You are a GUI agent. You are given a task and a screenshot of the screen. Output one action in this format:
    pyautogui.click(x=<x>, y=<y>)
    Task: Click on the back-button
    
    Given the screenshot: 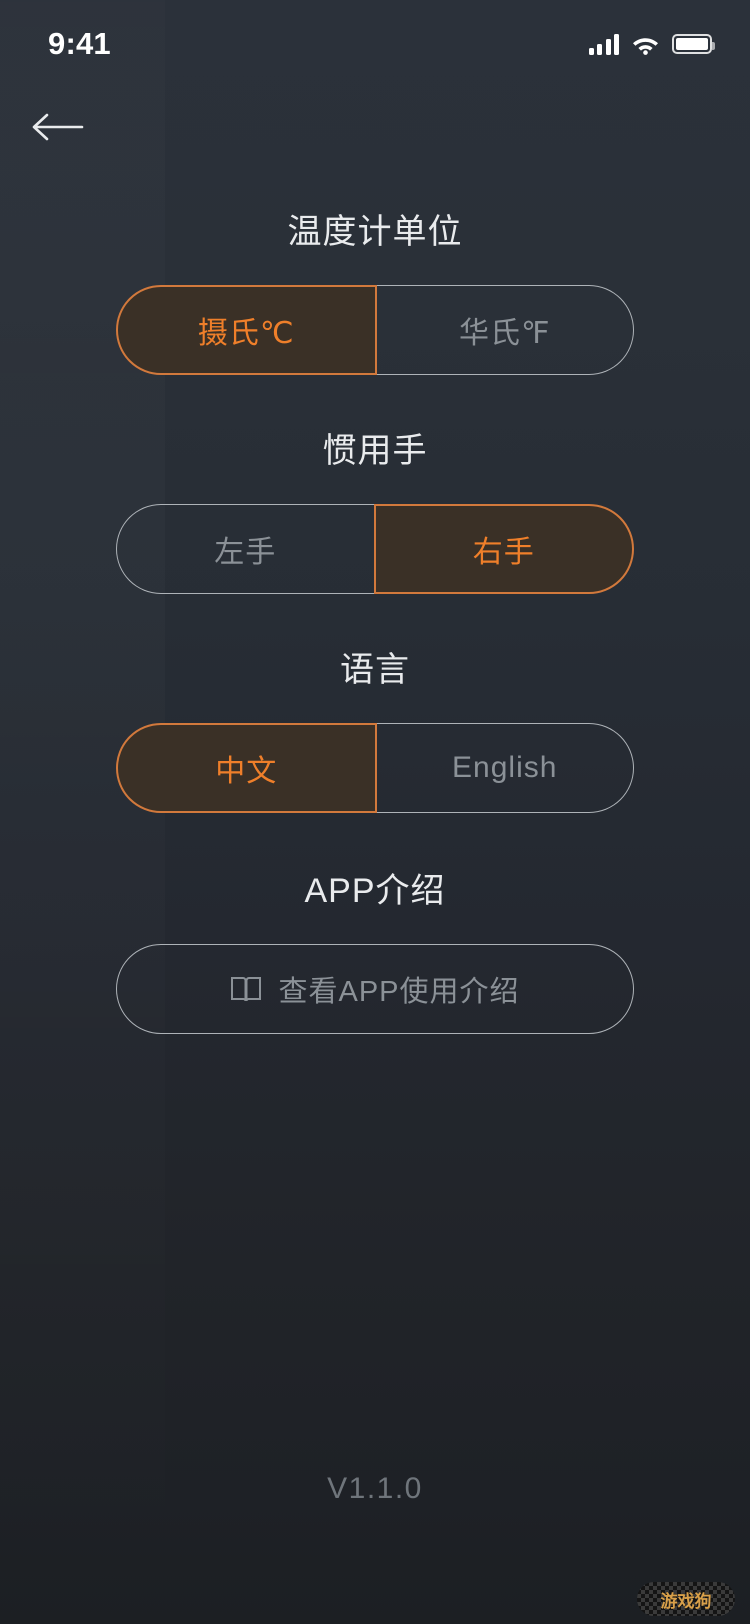 What is the action you would take?
    pyautogui.click(x=58, y=127)
    